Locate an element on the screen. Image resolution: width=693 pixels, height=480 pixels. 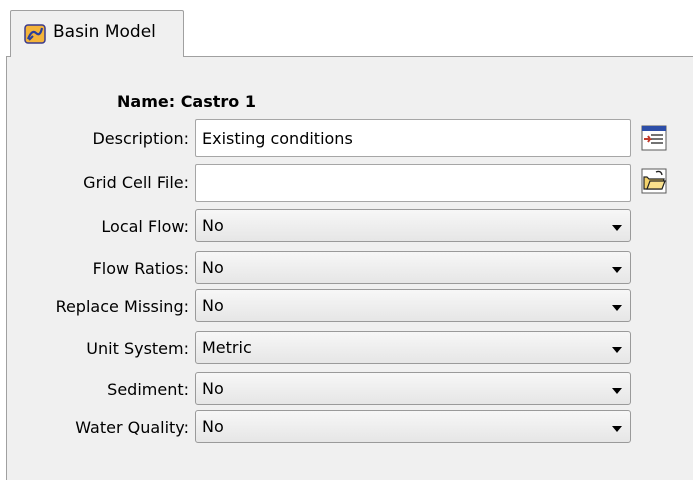
local-flow-select: No is located at coordinates (413, 225).